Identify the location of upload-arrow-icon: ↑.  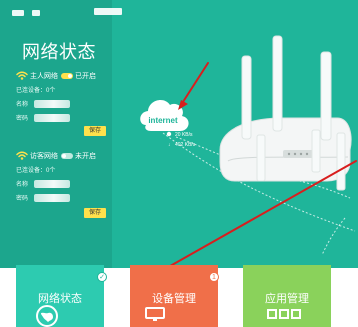
(169, 135).